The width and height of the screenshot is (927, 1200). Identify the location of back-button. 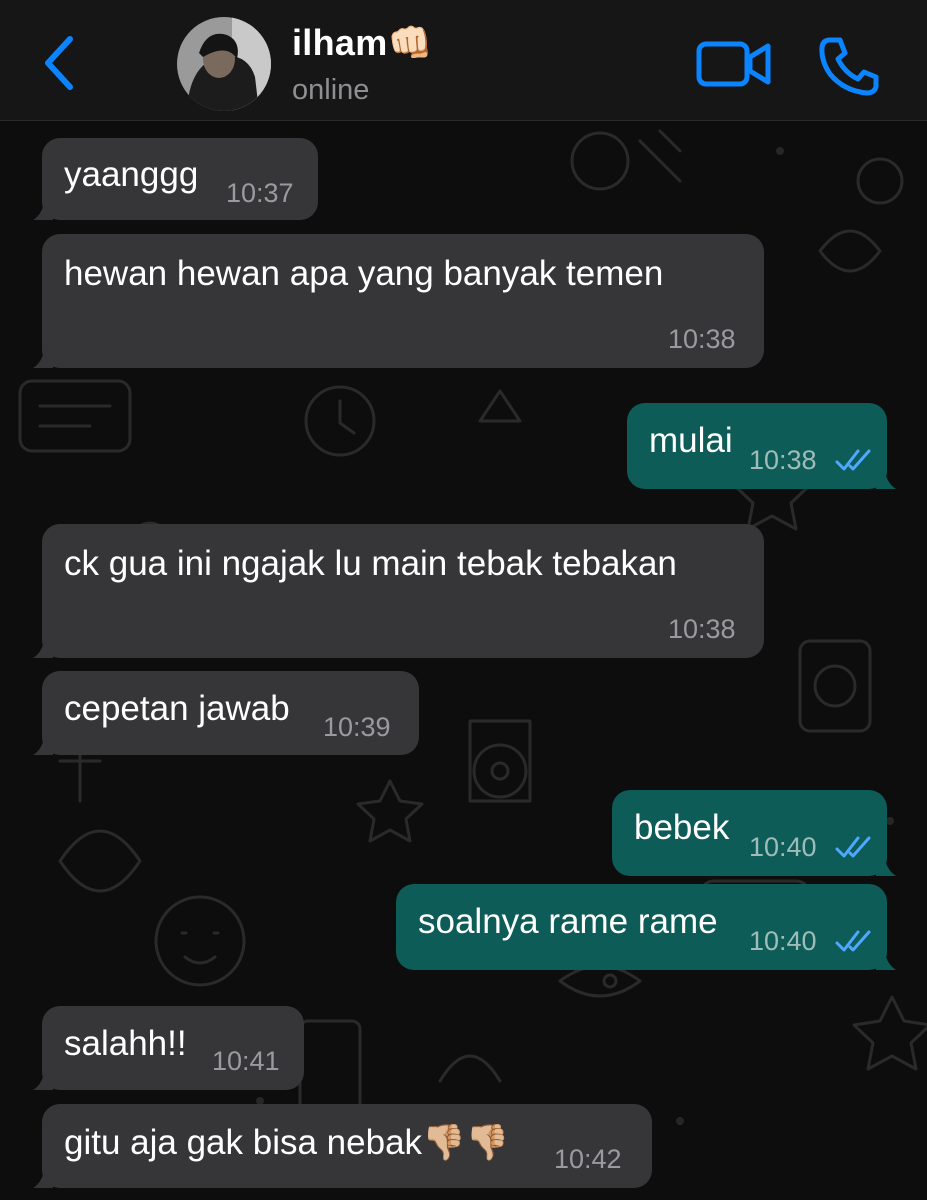
(60, 63).